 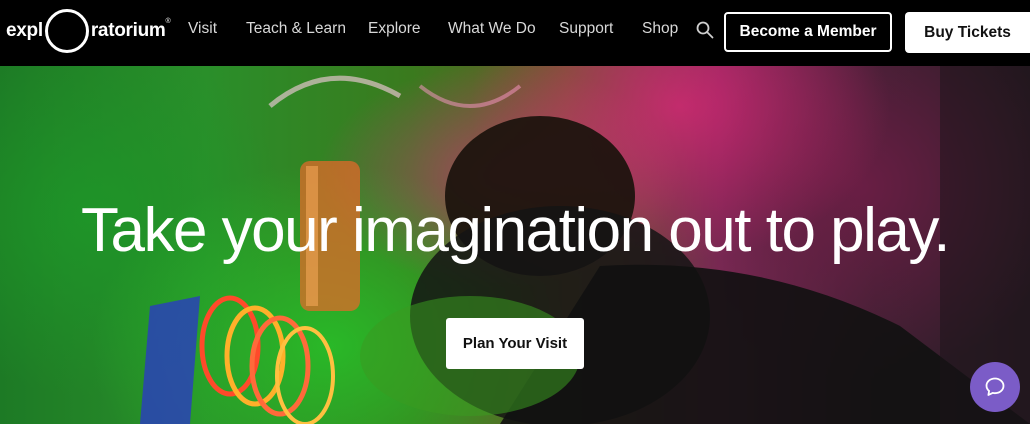 I want to click on nav-item-explore: Explore, so click(x=394, y=29).